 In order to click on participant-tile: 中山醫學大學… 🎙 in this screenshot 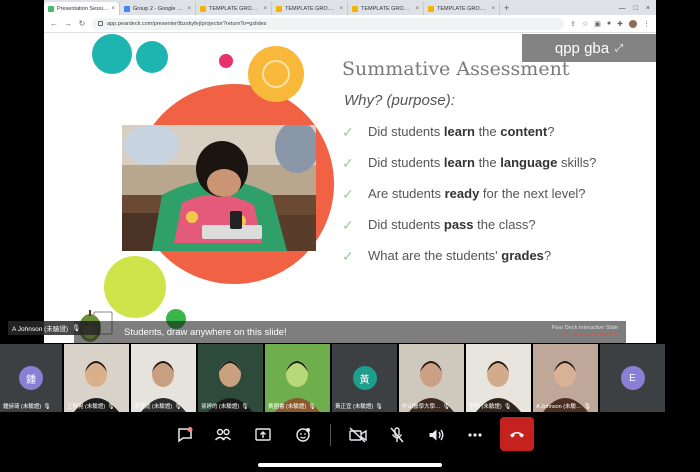, I will do `click(431, 378)`.